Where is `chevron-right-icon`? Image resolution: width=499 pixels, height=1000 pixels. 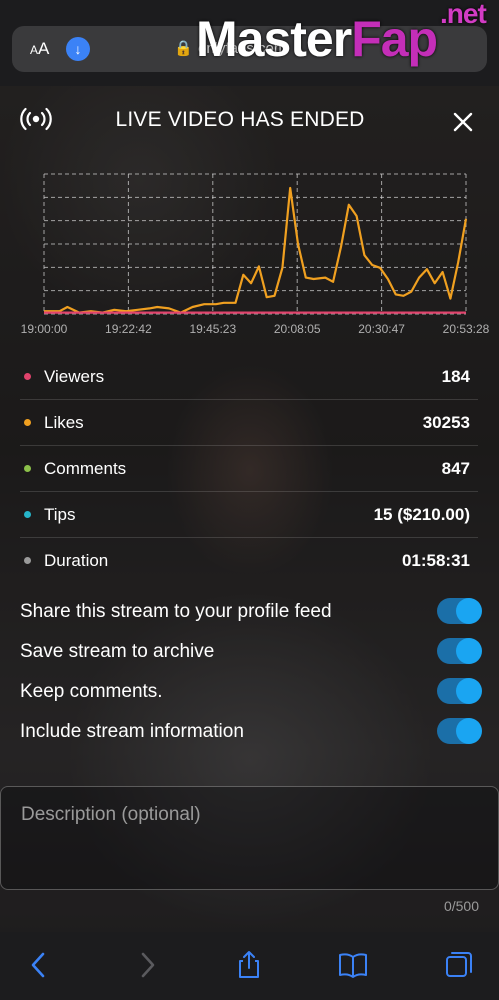 chevron-right-icon is located at coordinates (147, 965).